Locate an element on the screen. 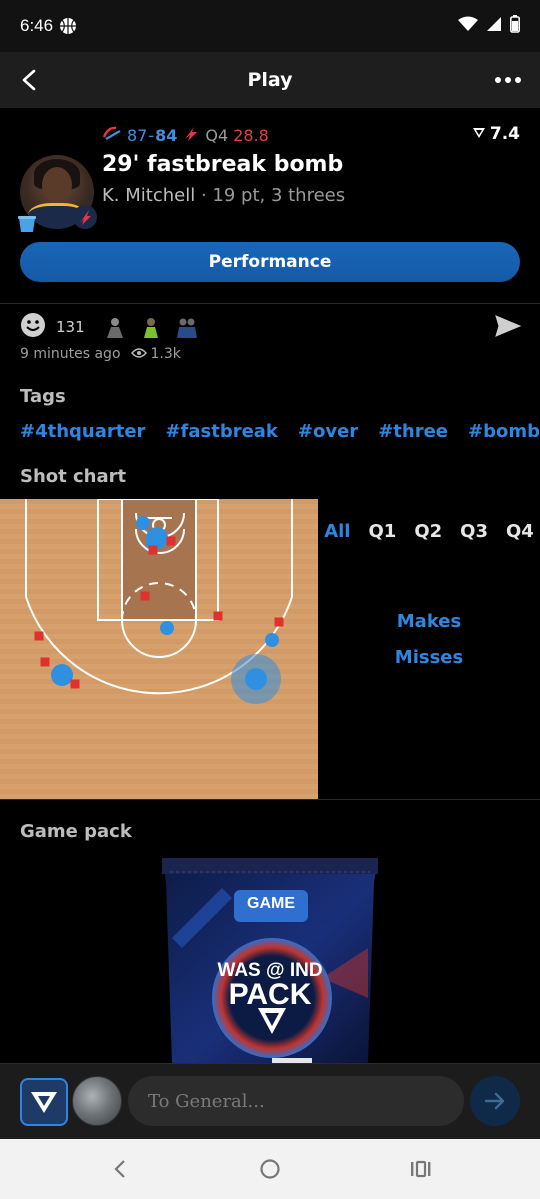  stat-line: · 19 pt, 3 threes is located at coordinates (273, 195).